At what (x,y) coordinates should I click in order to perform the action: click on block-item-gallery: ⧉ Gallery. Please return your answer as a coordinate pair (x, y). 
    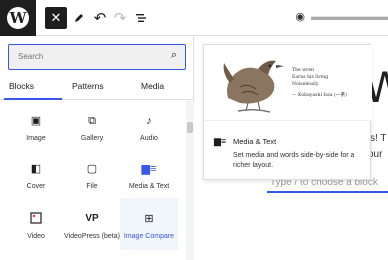
    Looking at the image, I should click on (92, 126).